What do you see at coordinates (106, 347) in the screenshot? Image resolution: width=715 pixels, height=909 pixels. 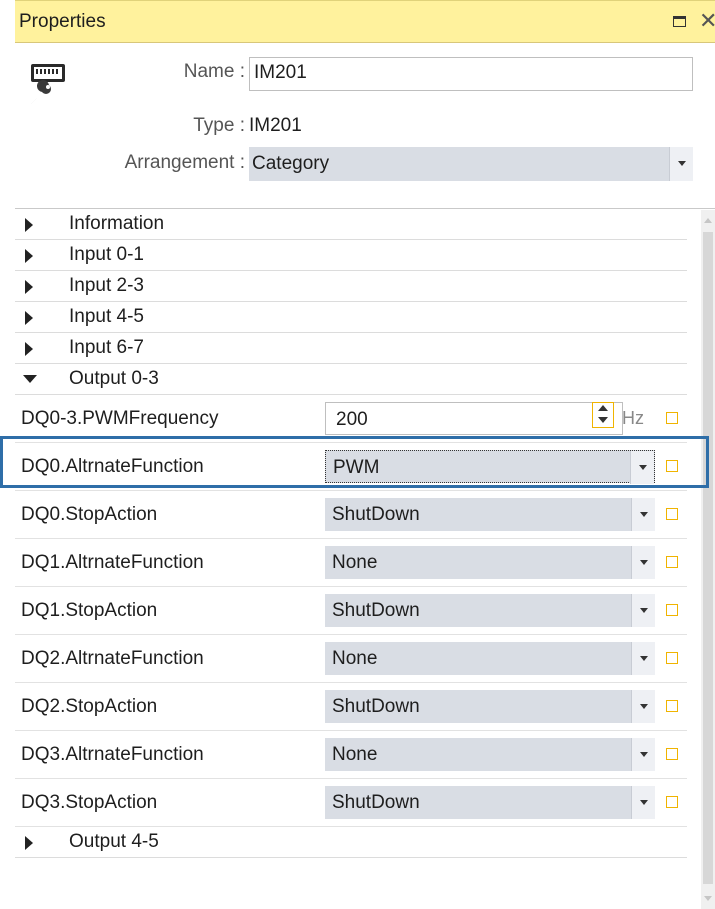 I see `category-label: Input 6-7` at bounding box center [106, 347].